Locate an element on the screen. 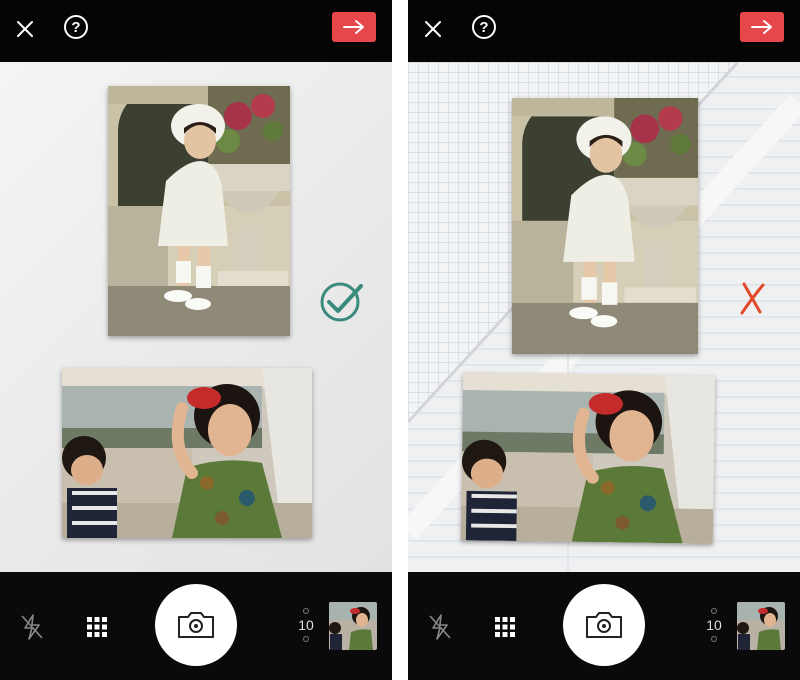 The width and height of the screenshot is (800, 680). check-mark is located at coordinates (342, 304).